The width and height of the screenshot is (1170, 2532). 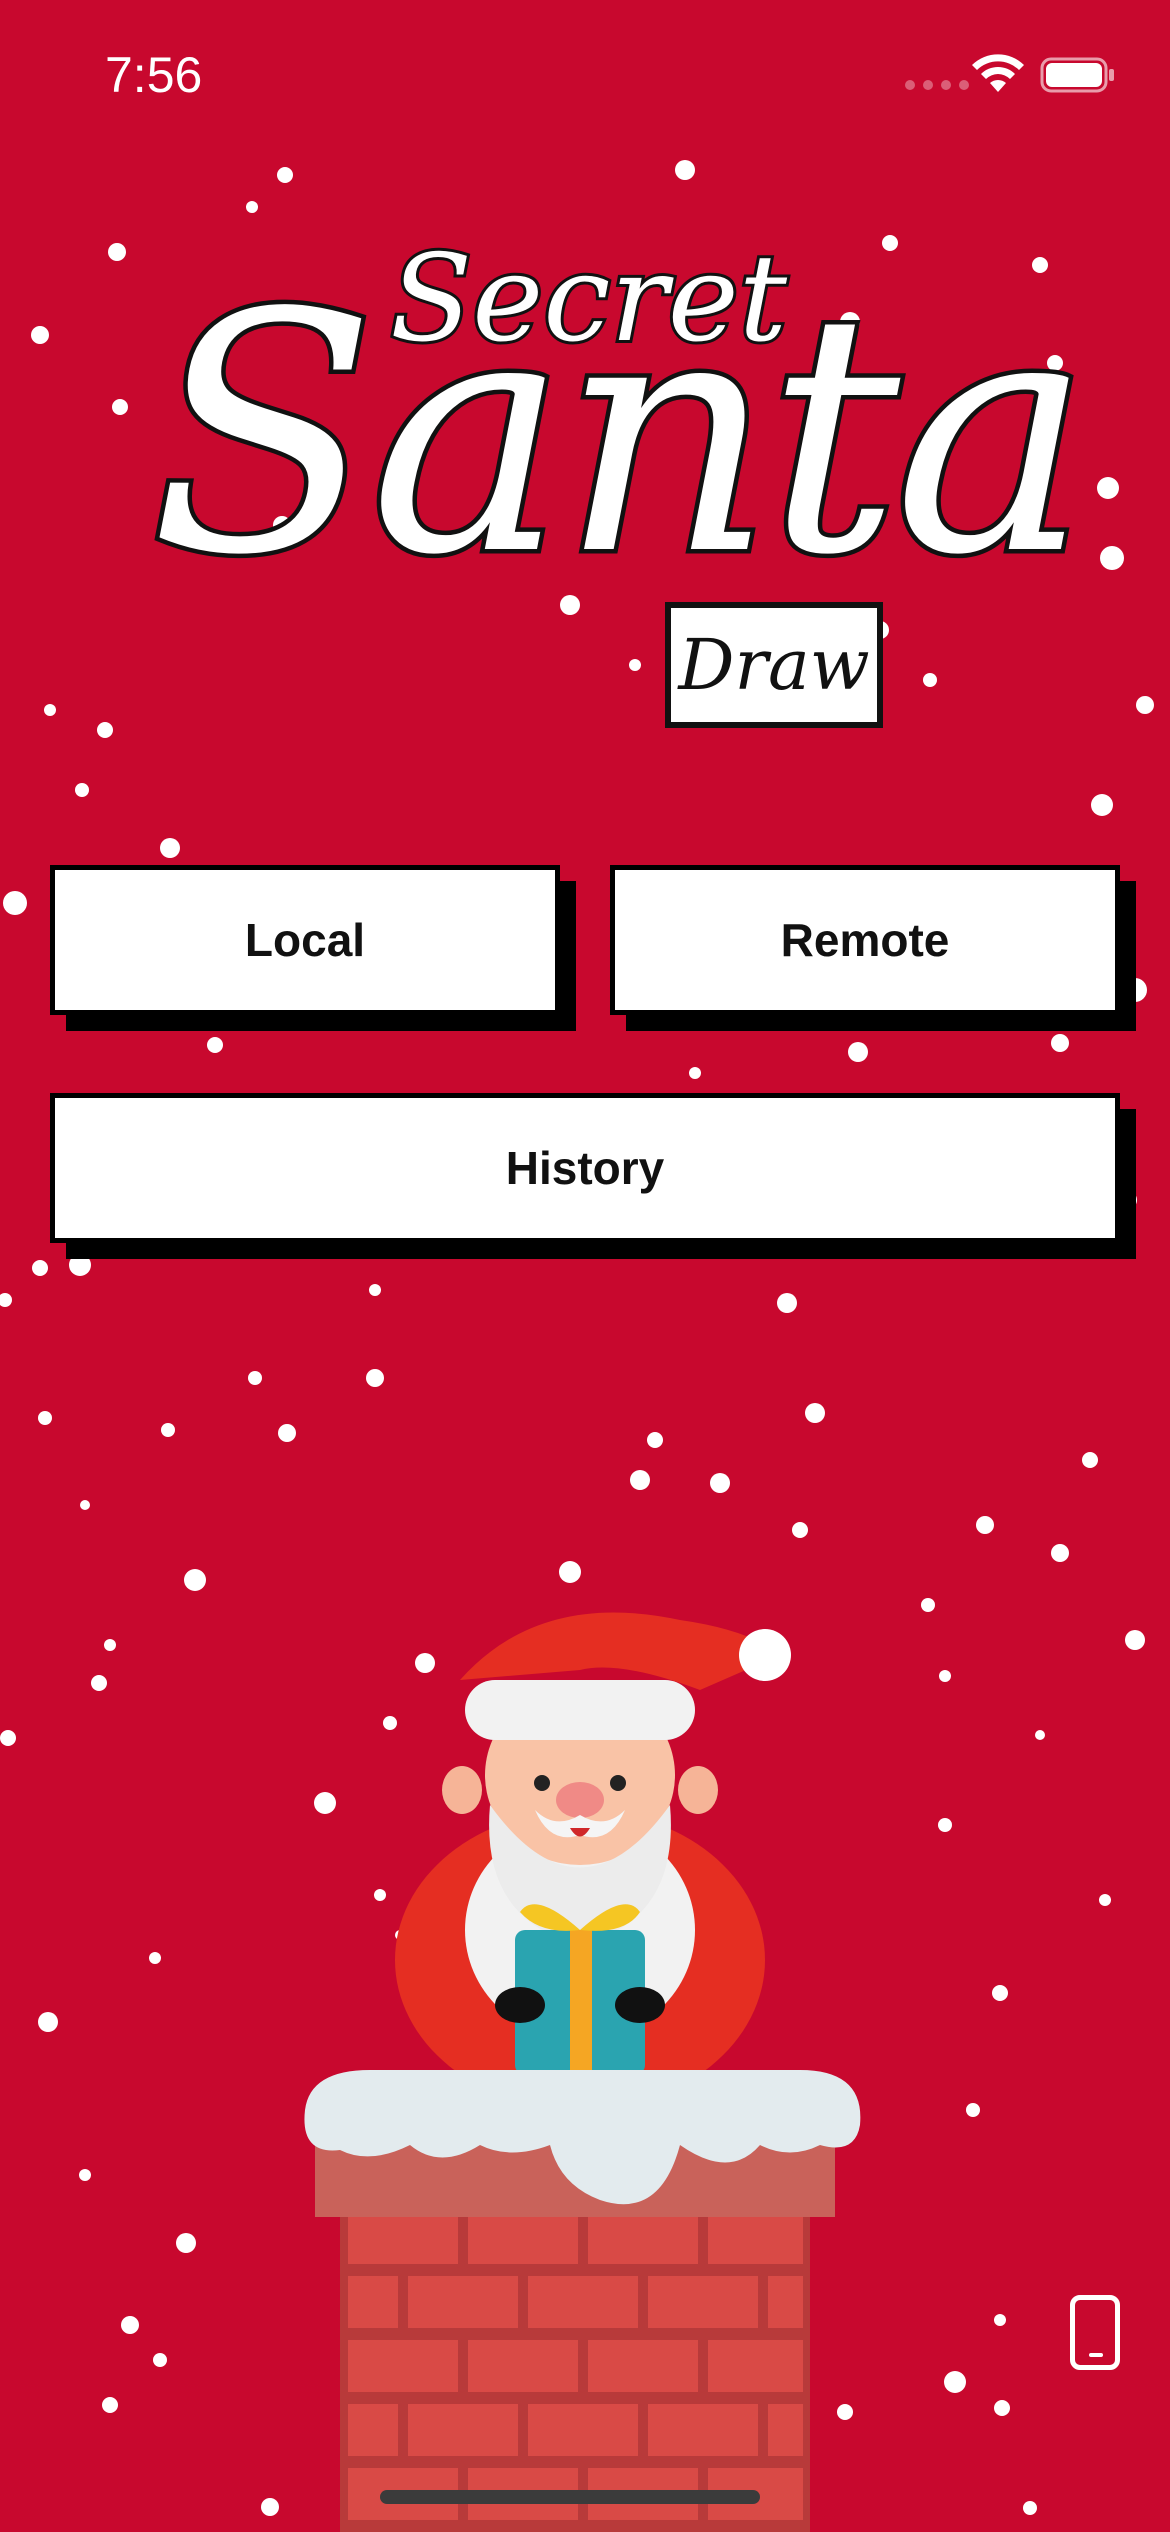 What do you see at coordinates (865, 940) in the screenshot?
I see `remote-button: Remote` at bounding box center [865, 940].